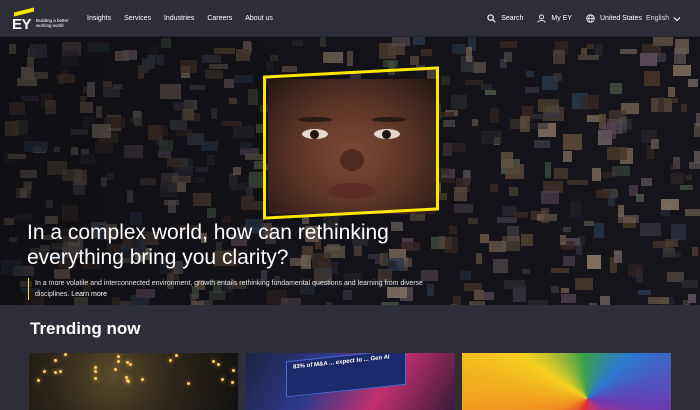 Image resolution: width=700 pixels, height=410 pixels. What do you see at coordinates (219, 18) in the screenshot?
I see `nav-link-careers: Careers` at bounding box center [219, 18].